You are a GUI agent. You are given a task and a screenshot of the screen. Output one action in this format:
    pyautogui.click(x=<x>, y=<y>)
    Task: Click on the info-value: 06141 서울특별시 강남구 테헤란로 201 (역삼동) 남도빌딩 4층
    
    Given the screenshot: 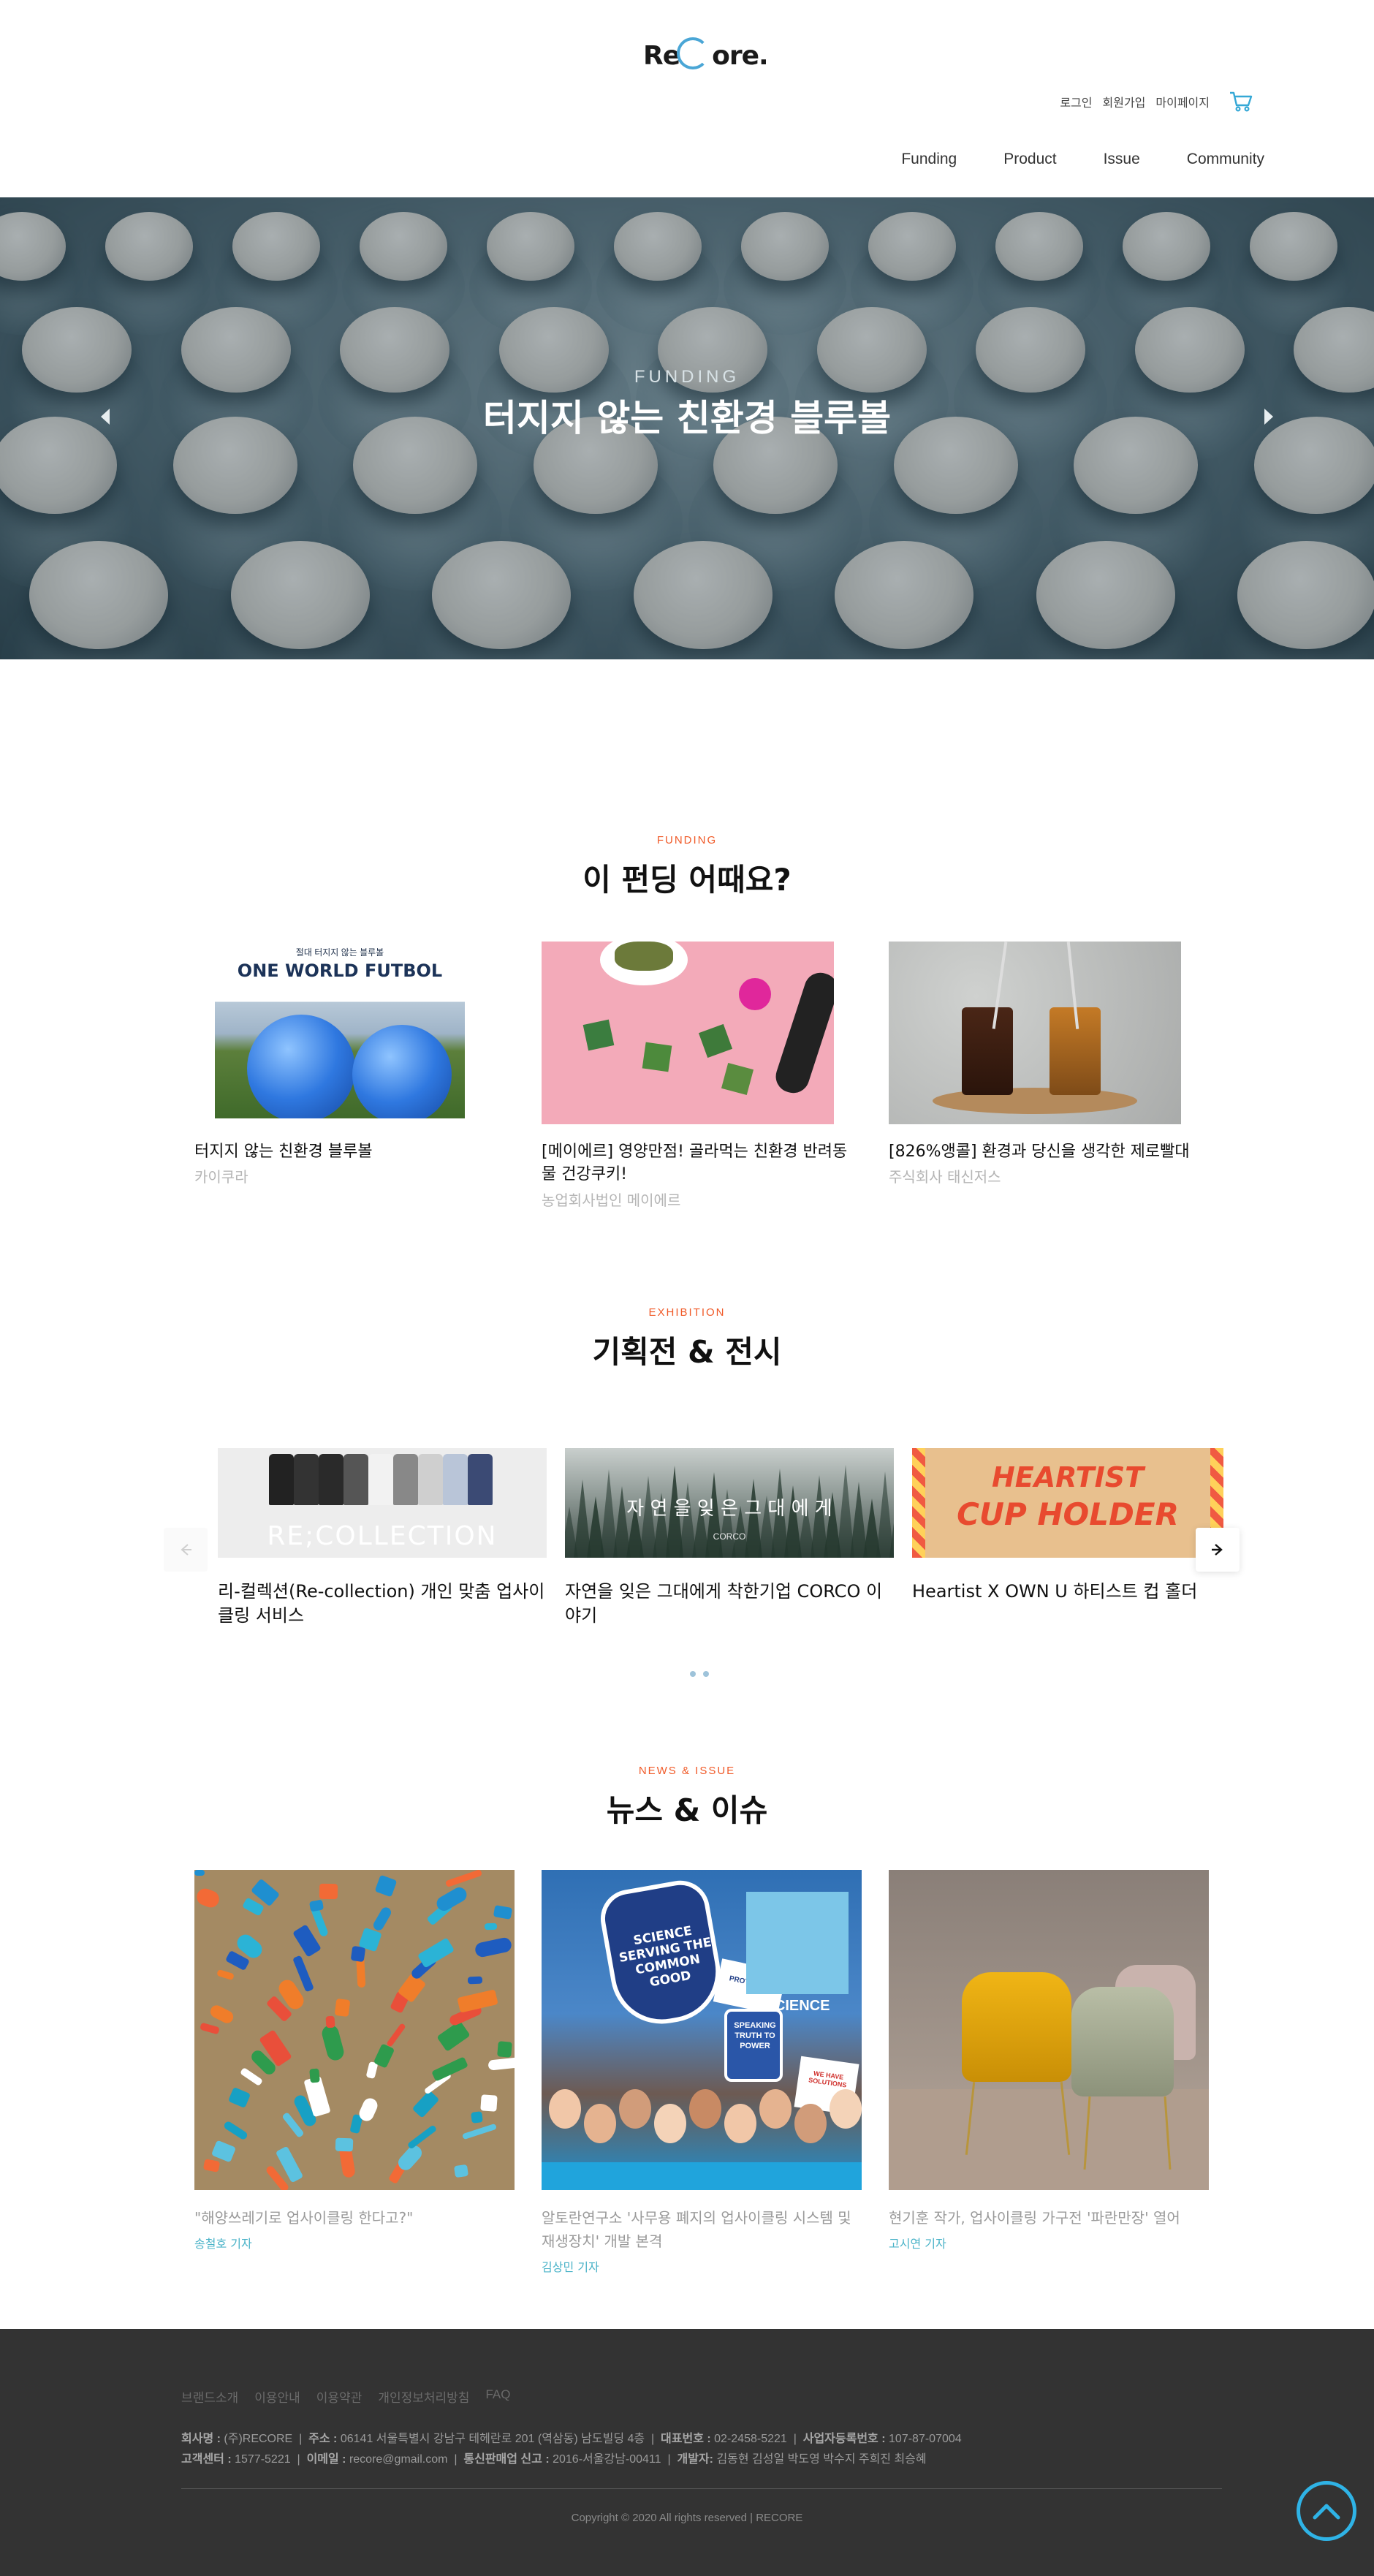 What is the action you would take?
    pyautogui.click(x=493, y=2439)
    